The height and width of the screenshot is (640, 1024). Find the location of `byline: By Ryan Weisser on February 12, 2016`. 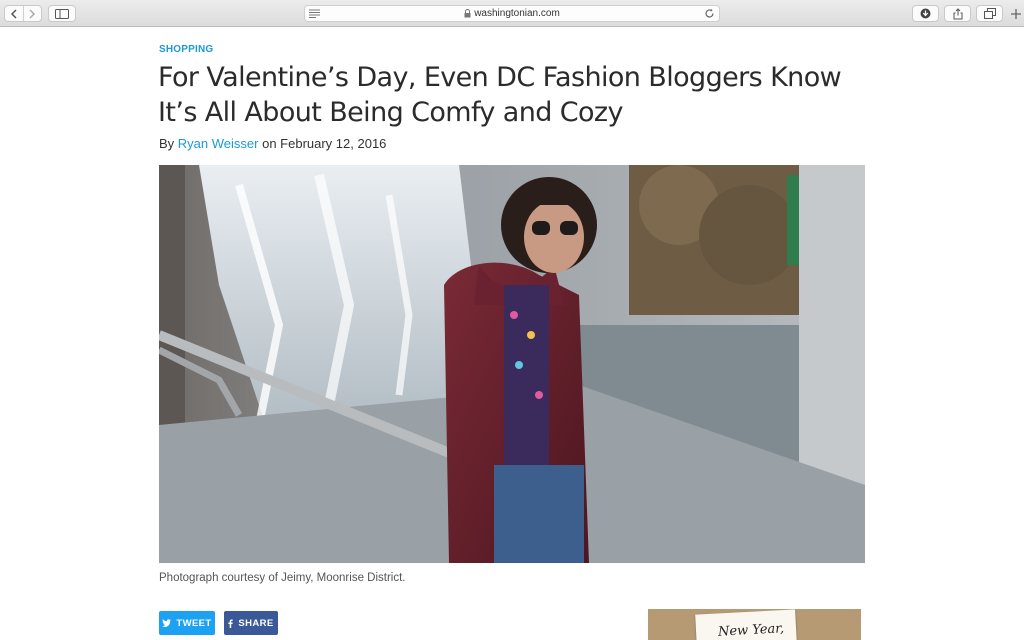

byline: By Ryan Weisser on February 12, 2016 is located at coordinates (272, 143).